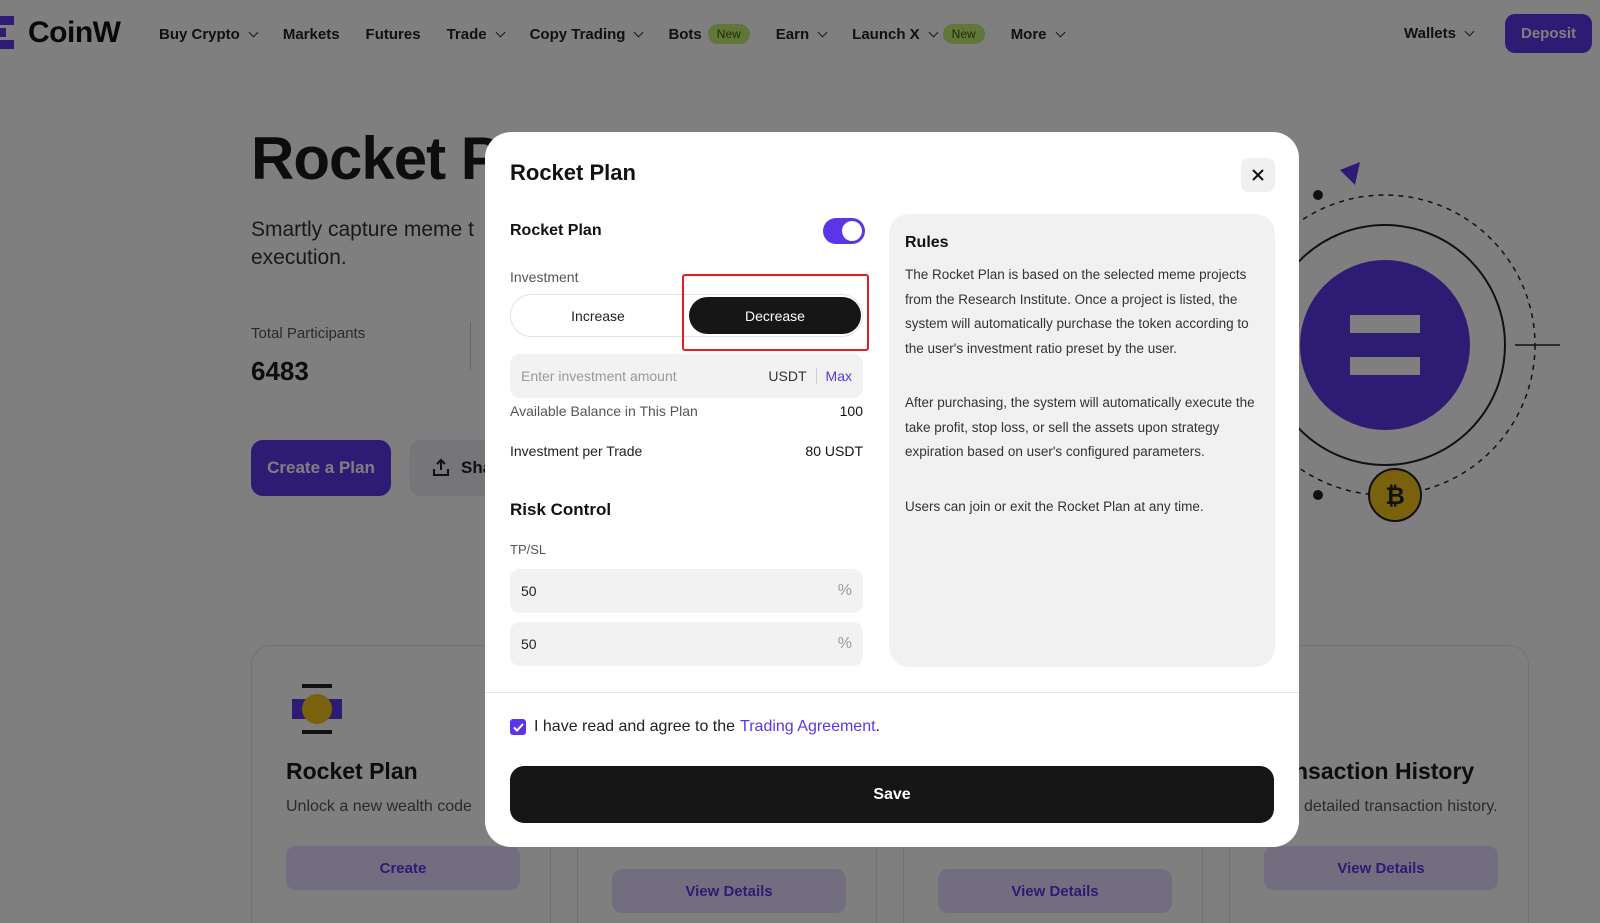 This screenshot has width=1600, height=923. I want to click on take-profit-field: %, so click(686, 591).